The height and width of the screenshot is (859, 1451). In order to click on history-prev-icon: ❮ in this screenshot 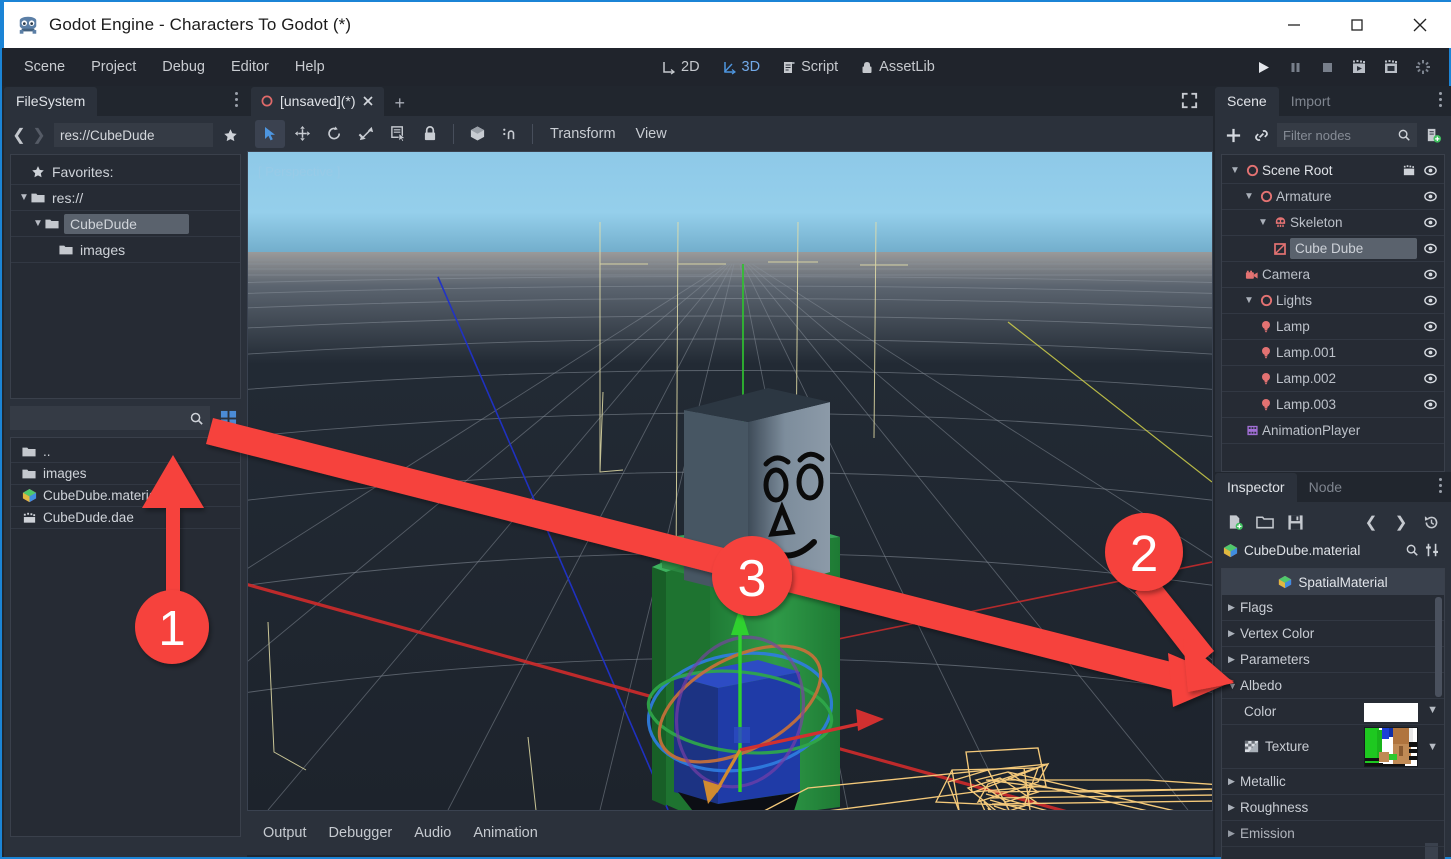, I will do `click(1371, 522)`.